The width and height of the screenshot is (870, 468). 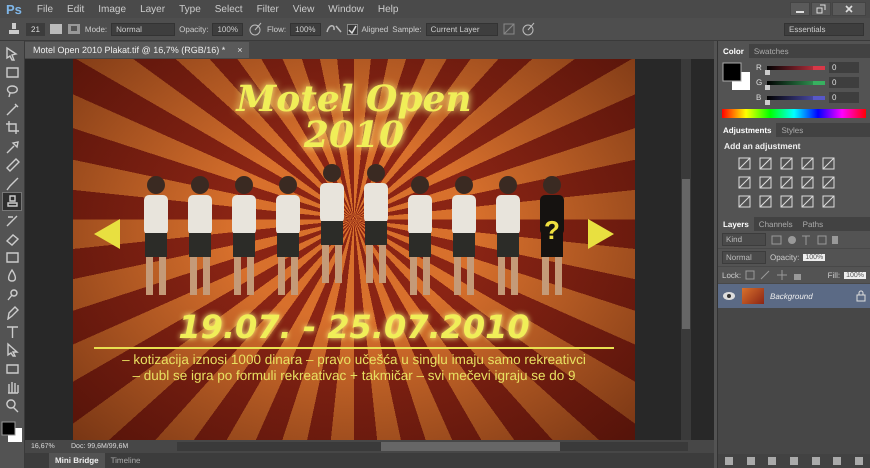 I want to click on close-icon, so click(x=849, y=9).